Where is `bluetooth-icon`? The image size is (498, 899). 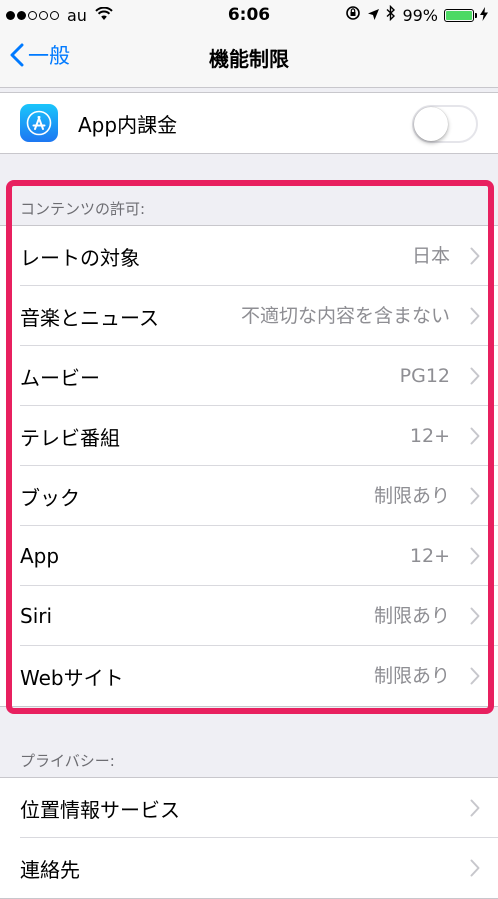
bluetooth-icon is located at coordinates (391, 14).